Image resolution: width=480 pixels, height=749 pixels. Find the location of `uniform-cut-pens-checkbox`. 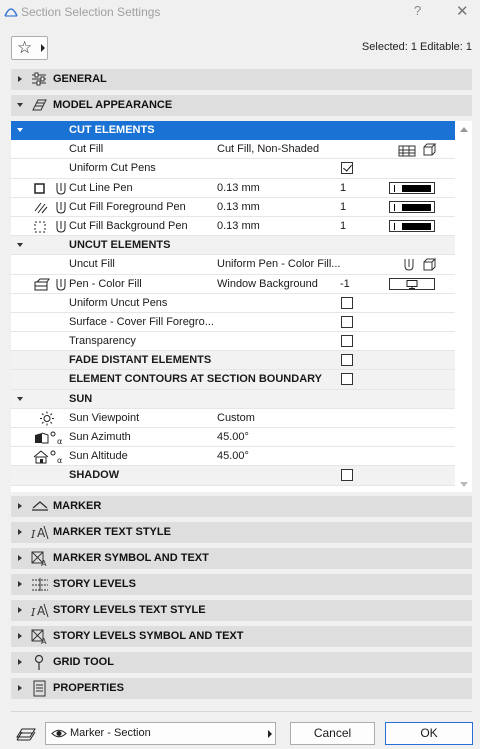

uniform-cut-pens-checkbox is located at coordinates (347, 168).